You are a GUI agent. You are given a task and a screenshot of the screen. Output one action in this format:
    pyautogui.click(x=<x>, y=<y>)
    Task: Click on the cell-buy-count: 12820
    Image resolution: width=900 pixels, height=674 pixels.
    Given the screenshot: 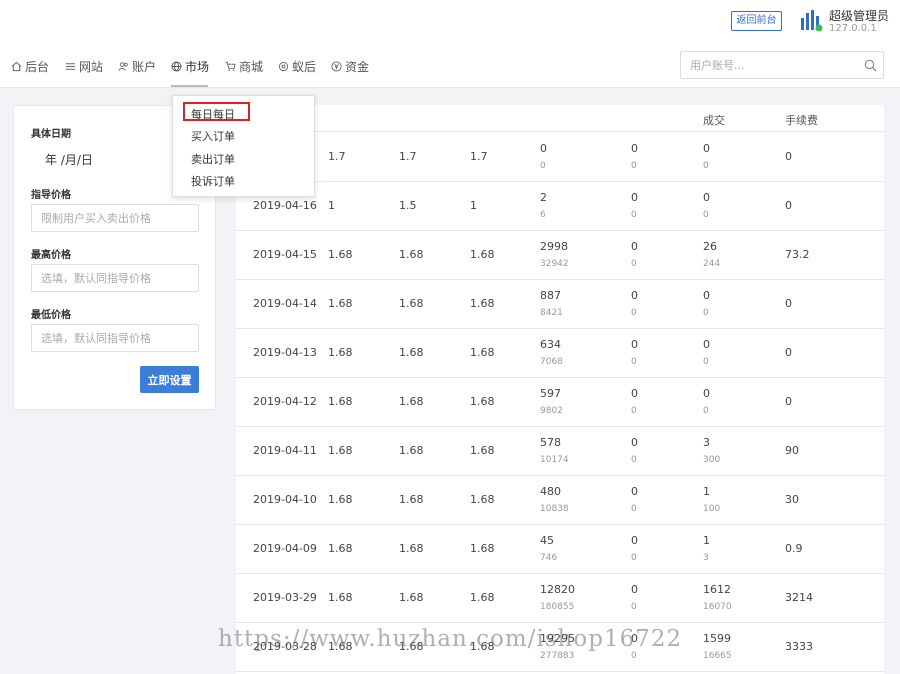 What is the action you would take?
    pyautogui.click(x=557, y=589)
    